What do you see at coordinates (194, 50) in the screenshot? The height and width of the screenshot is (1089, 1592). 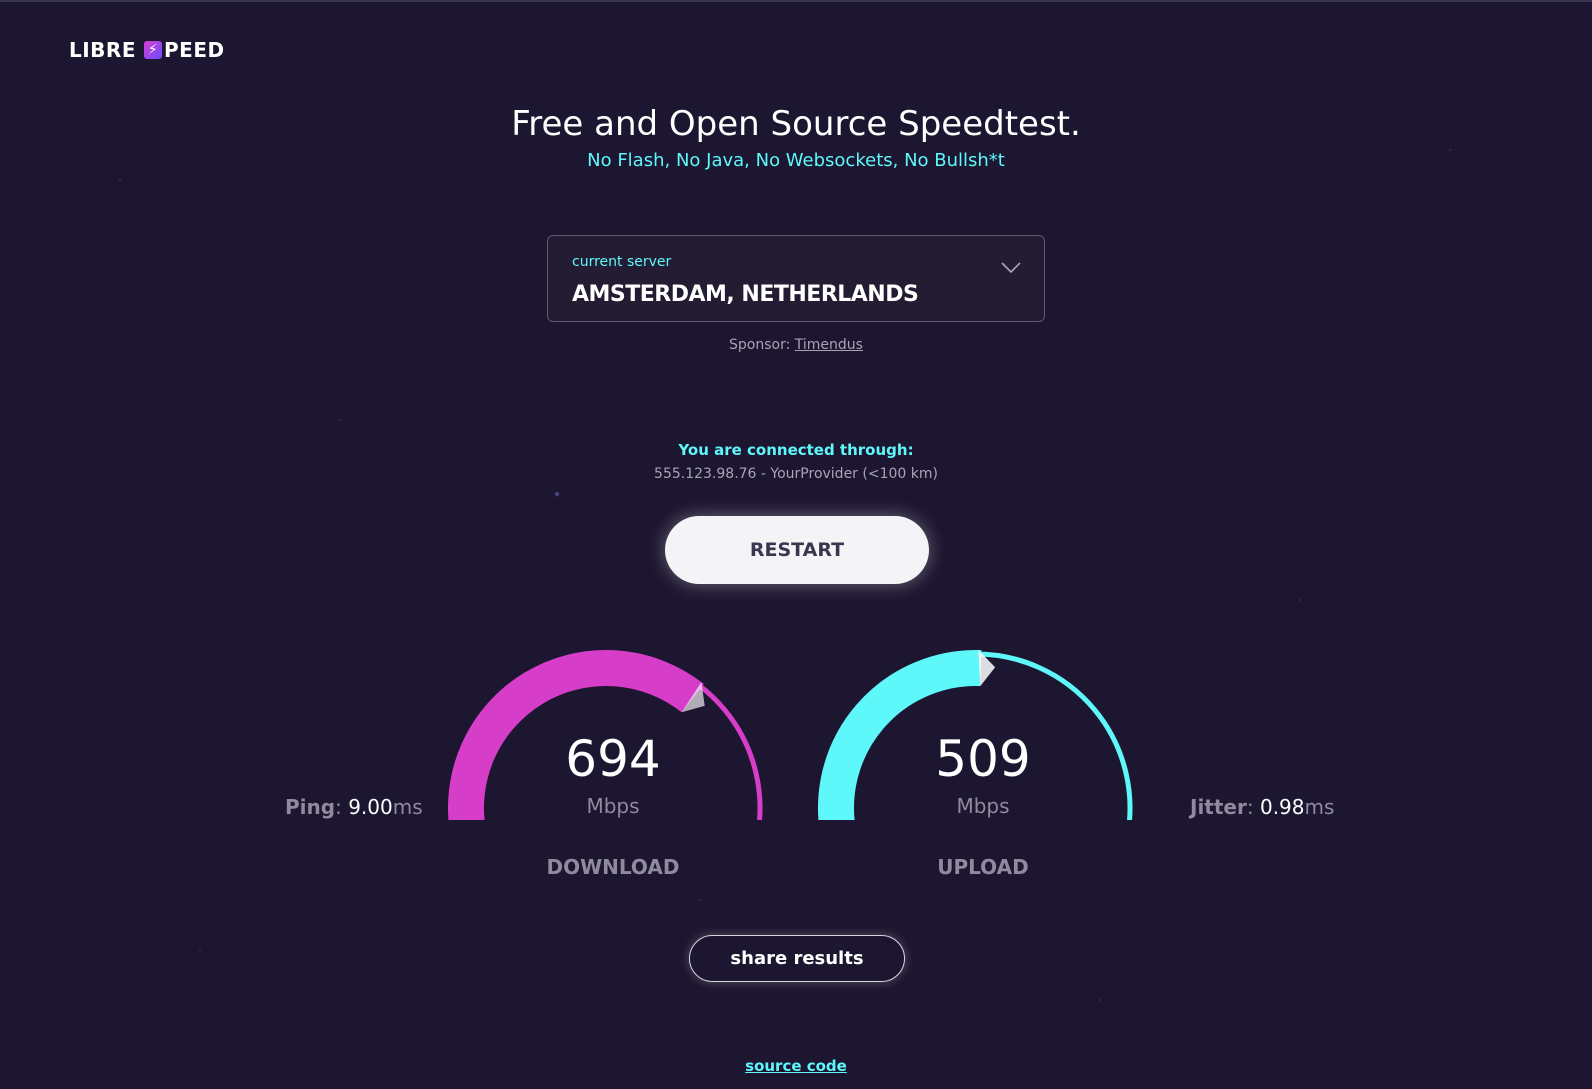 I see `logo-text-right: PEED` at bounding box center [194, 50].